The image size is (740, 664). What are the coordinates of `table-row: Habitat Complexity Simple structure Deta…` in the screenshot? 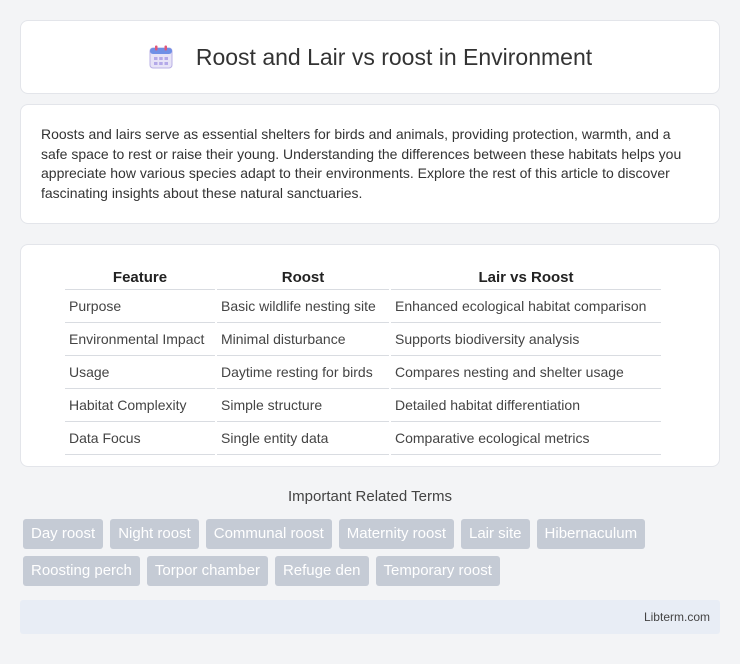 It's located at (363, 405).